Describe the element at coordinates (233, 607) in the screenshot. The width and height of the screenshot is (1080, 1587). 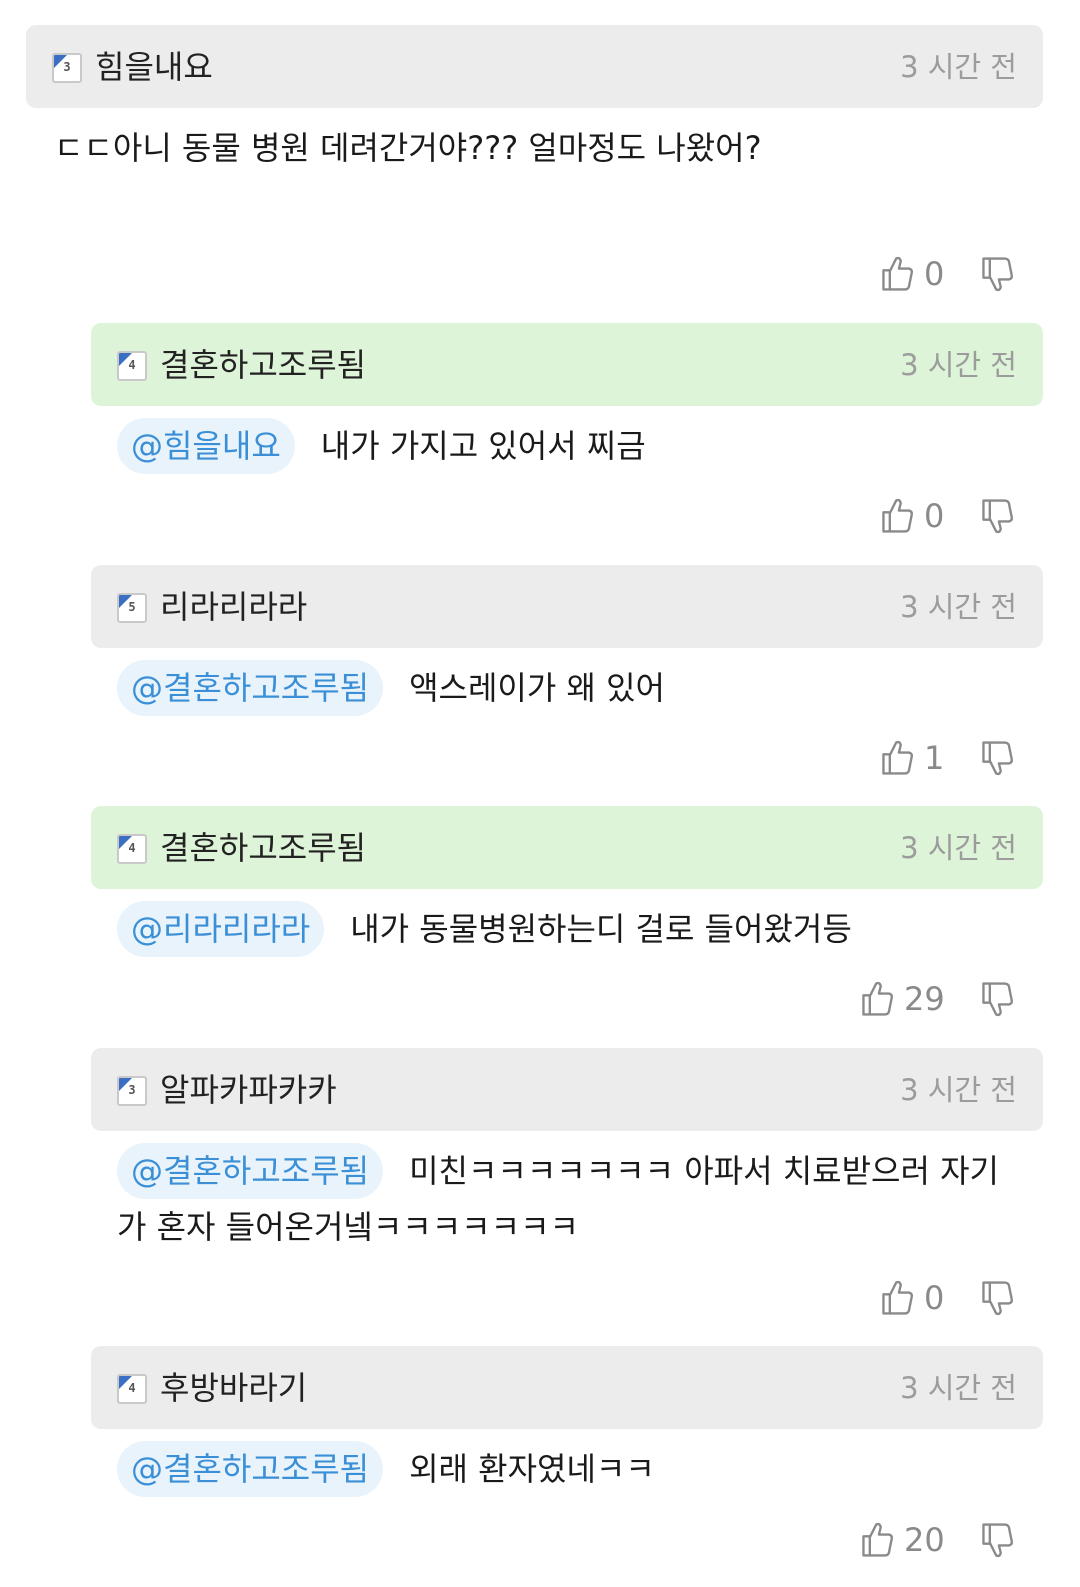
I see `comment-author: 리라리라라` at that location.